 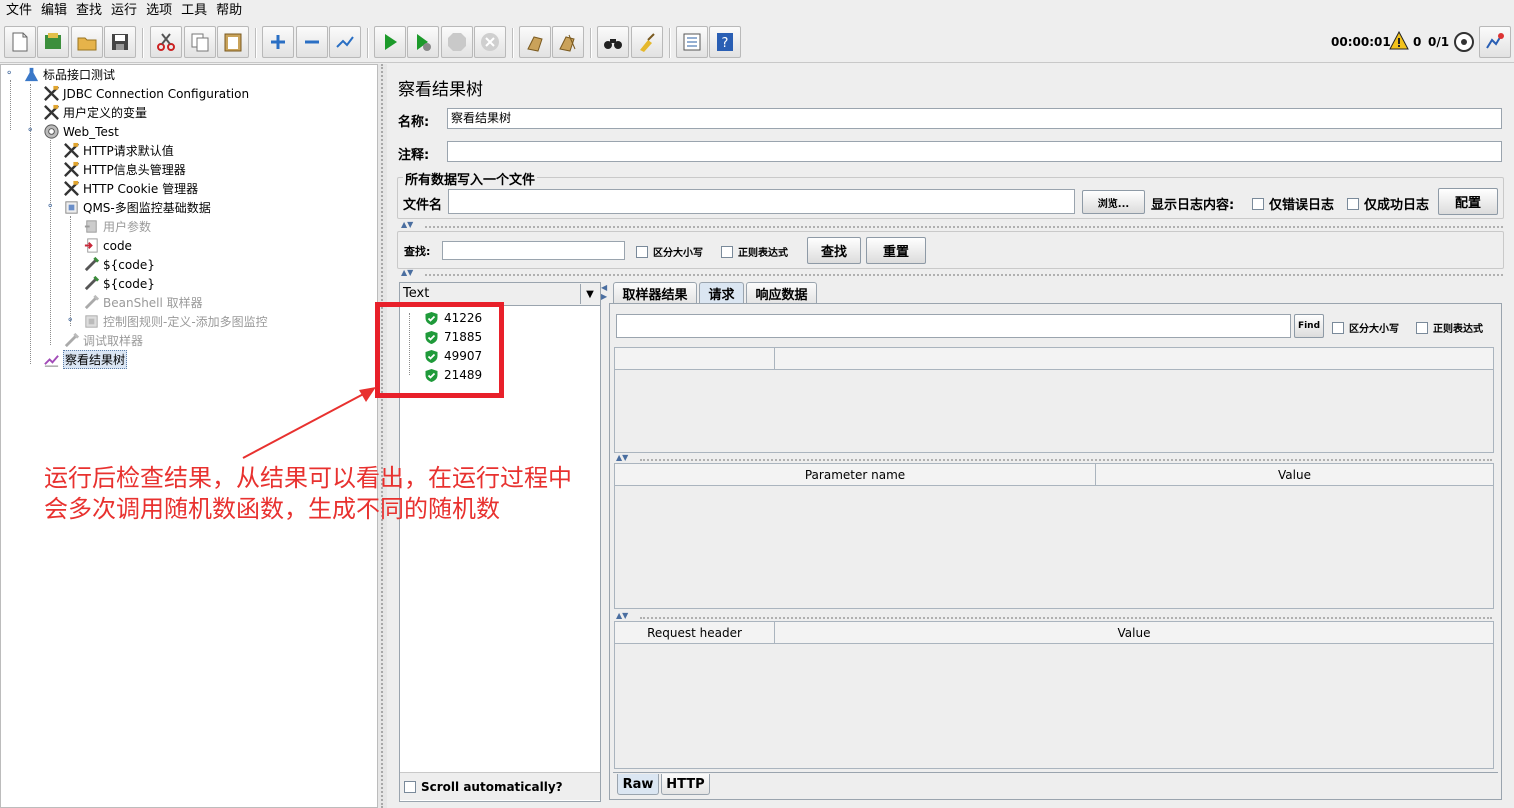 What do you see at coordinates (130, 188) in the screenshot?
I see `tree-item-cookie-manager: HTTP Cookie 管理器` at bounding box center [130, 188].